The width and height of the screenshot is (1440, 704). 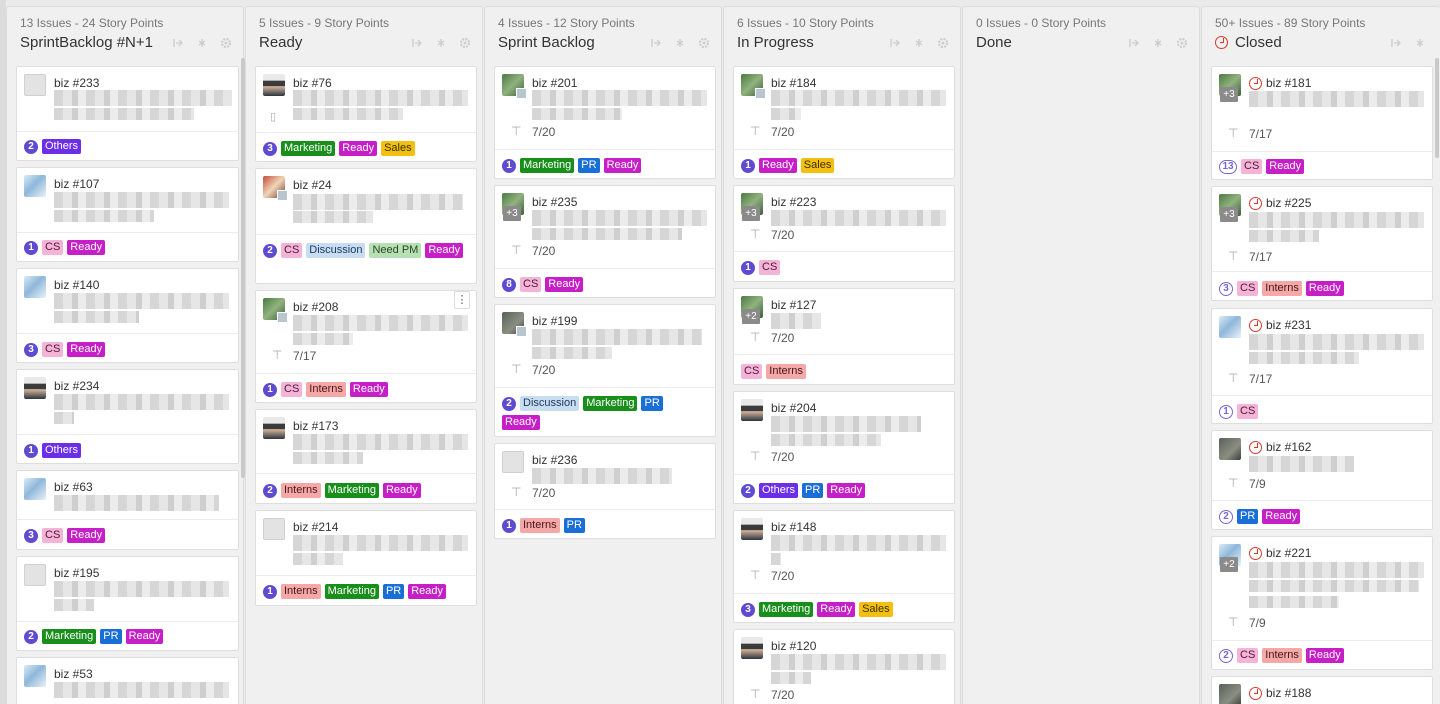 I want to click on issue-card: biz #184 ⊤ 7/20 1 Ready Sales, so click(x=844, y=122).